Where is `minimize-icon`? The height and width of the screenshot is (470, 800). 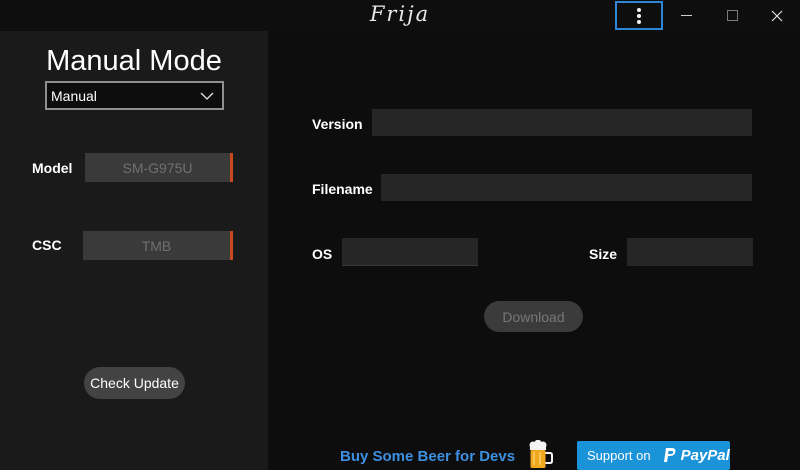
minimize-icon is located at coordinates (686, 15).